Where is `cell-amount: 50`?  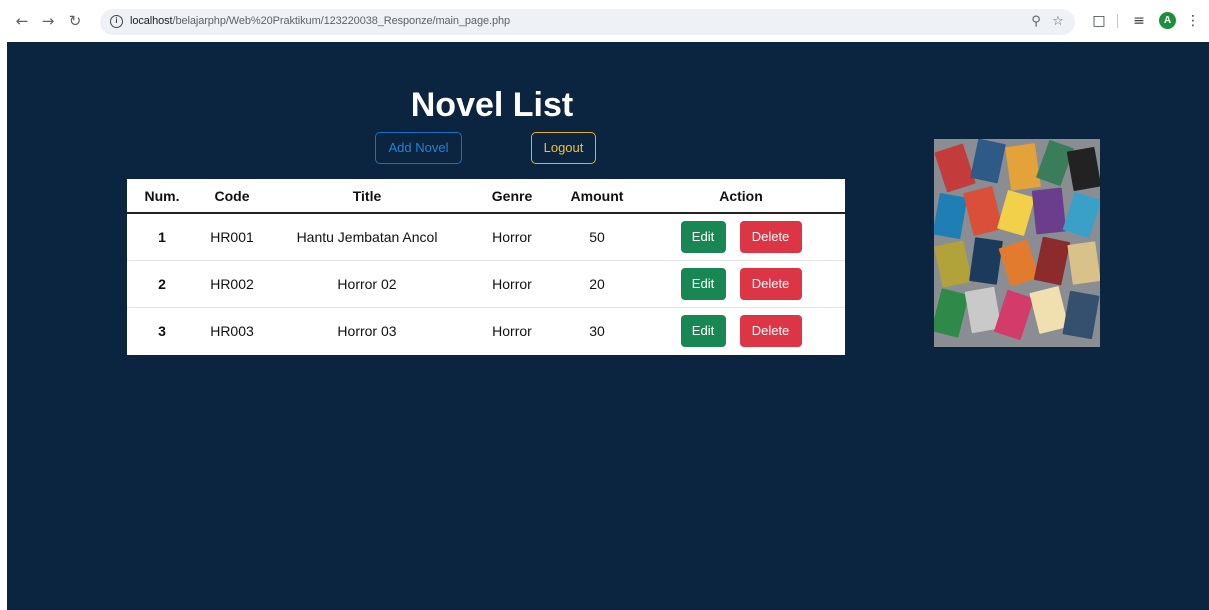
cell-amount: 50 is located at coordinates (597, 237).